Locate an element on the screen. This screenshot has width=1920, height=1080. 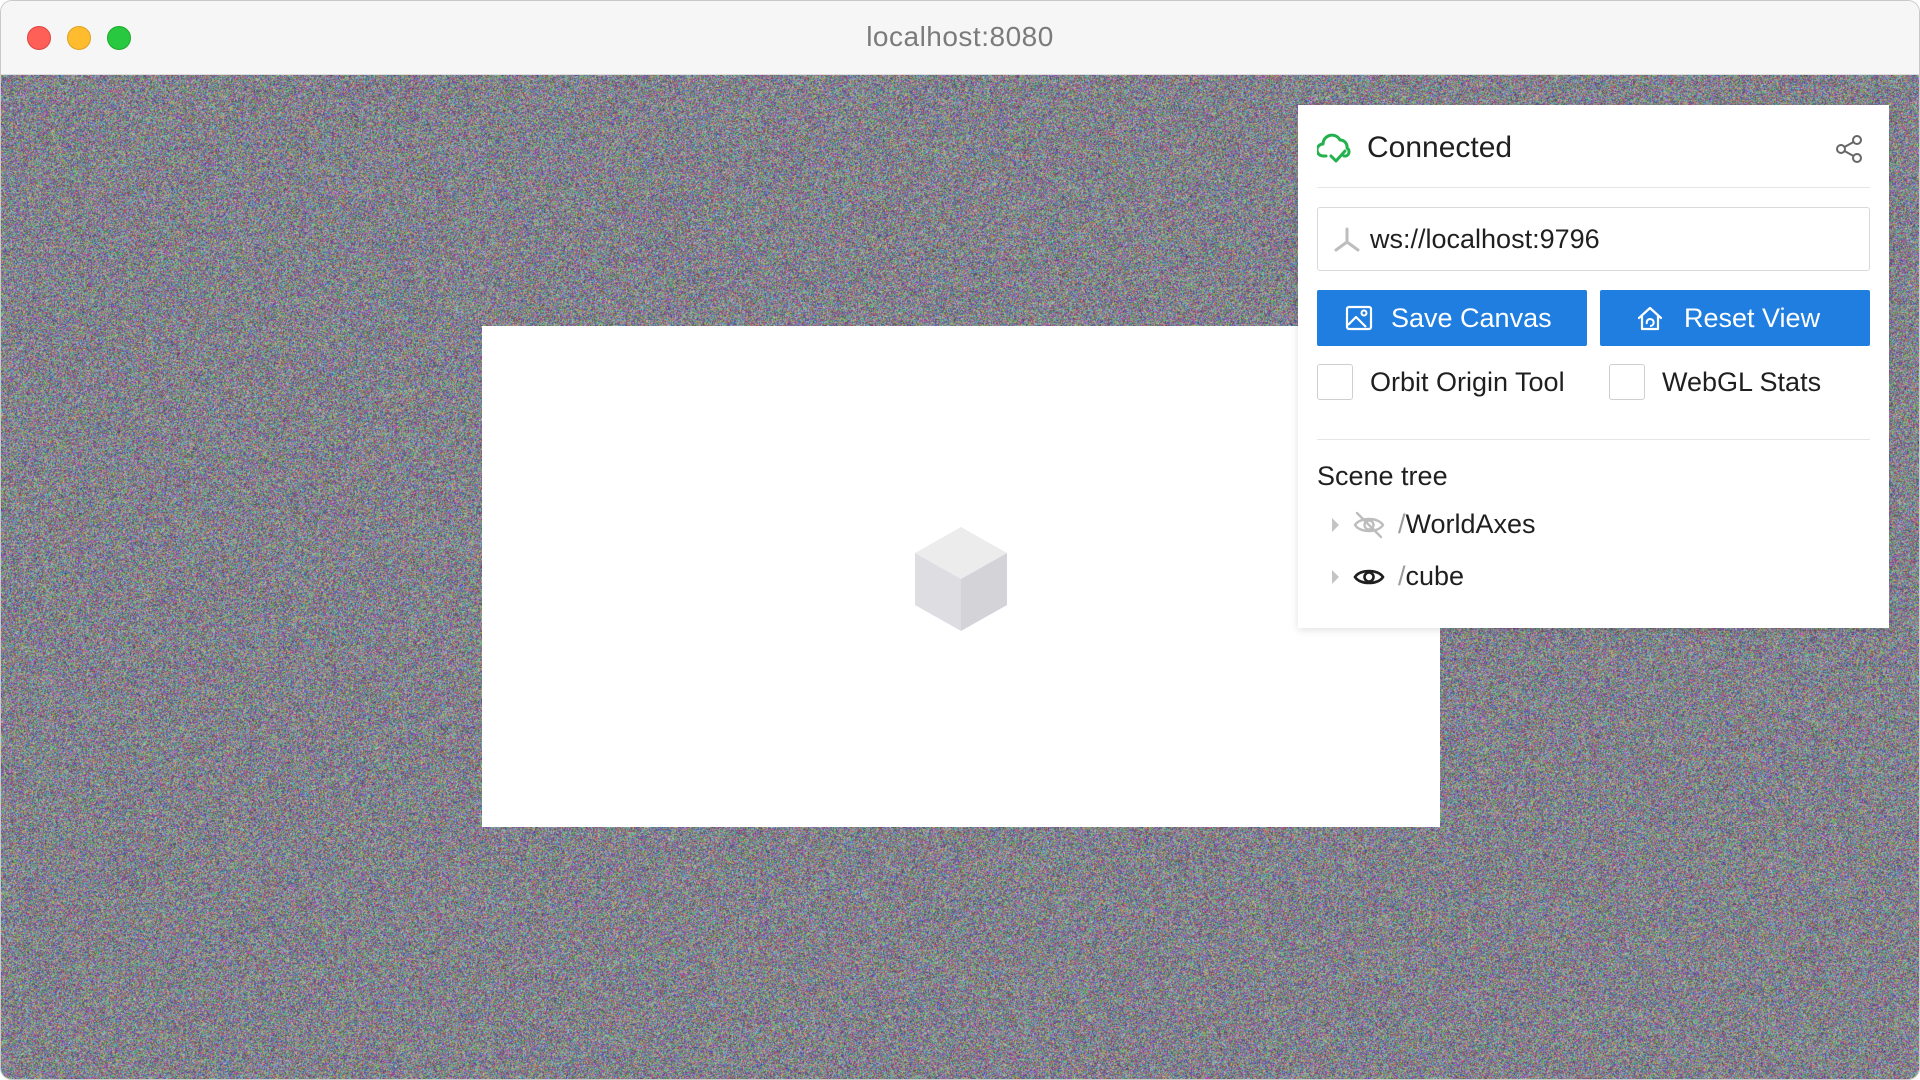
scene-tree-title: Scene tree is located at coordinates (1382, 476).